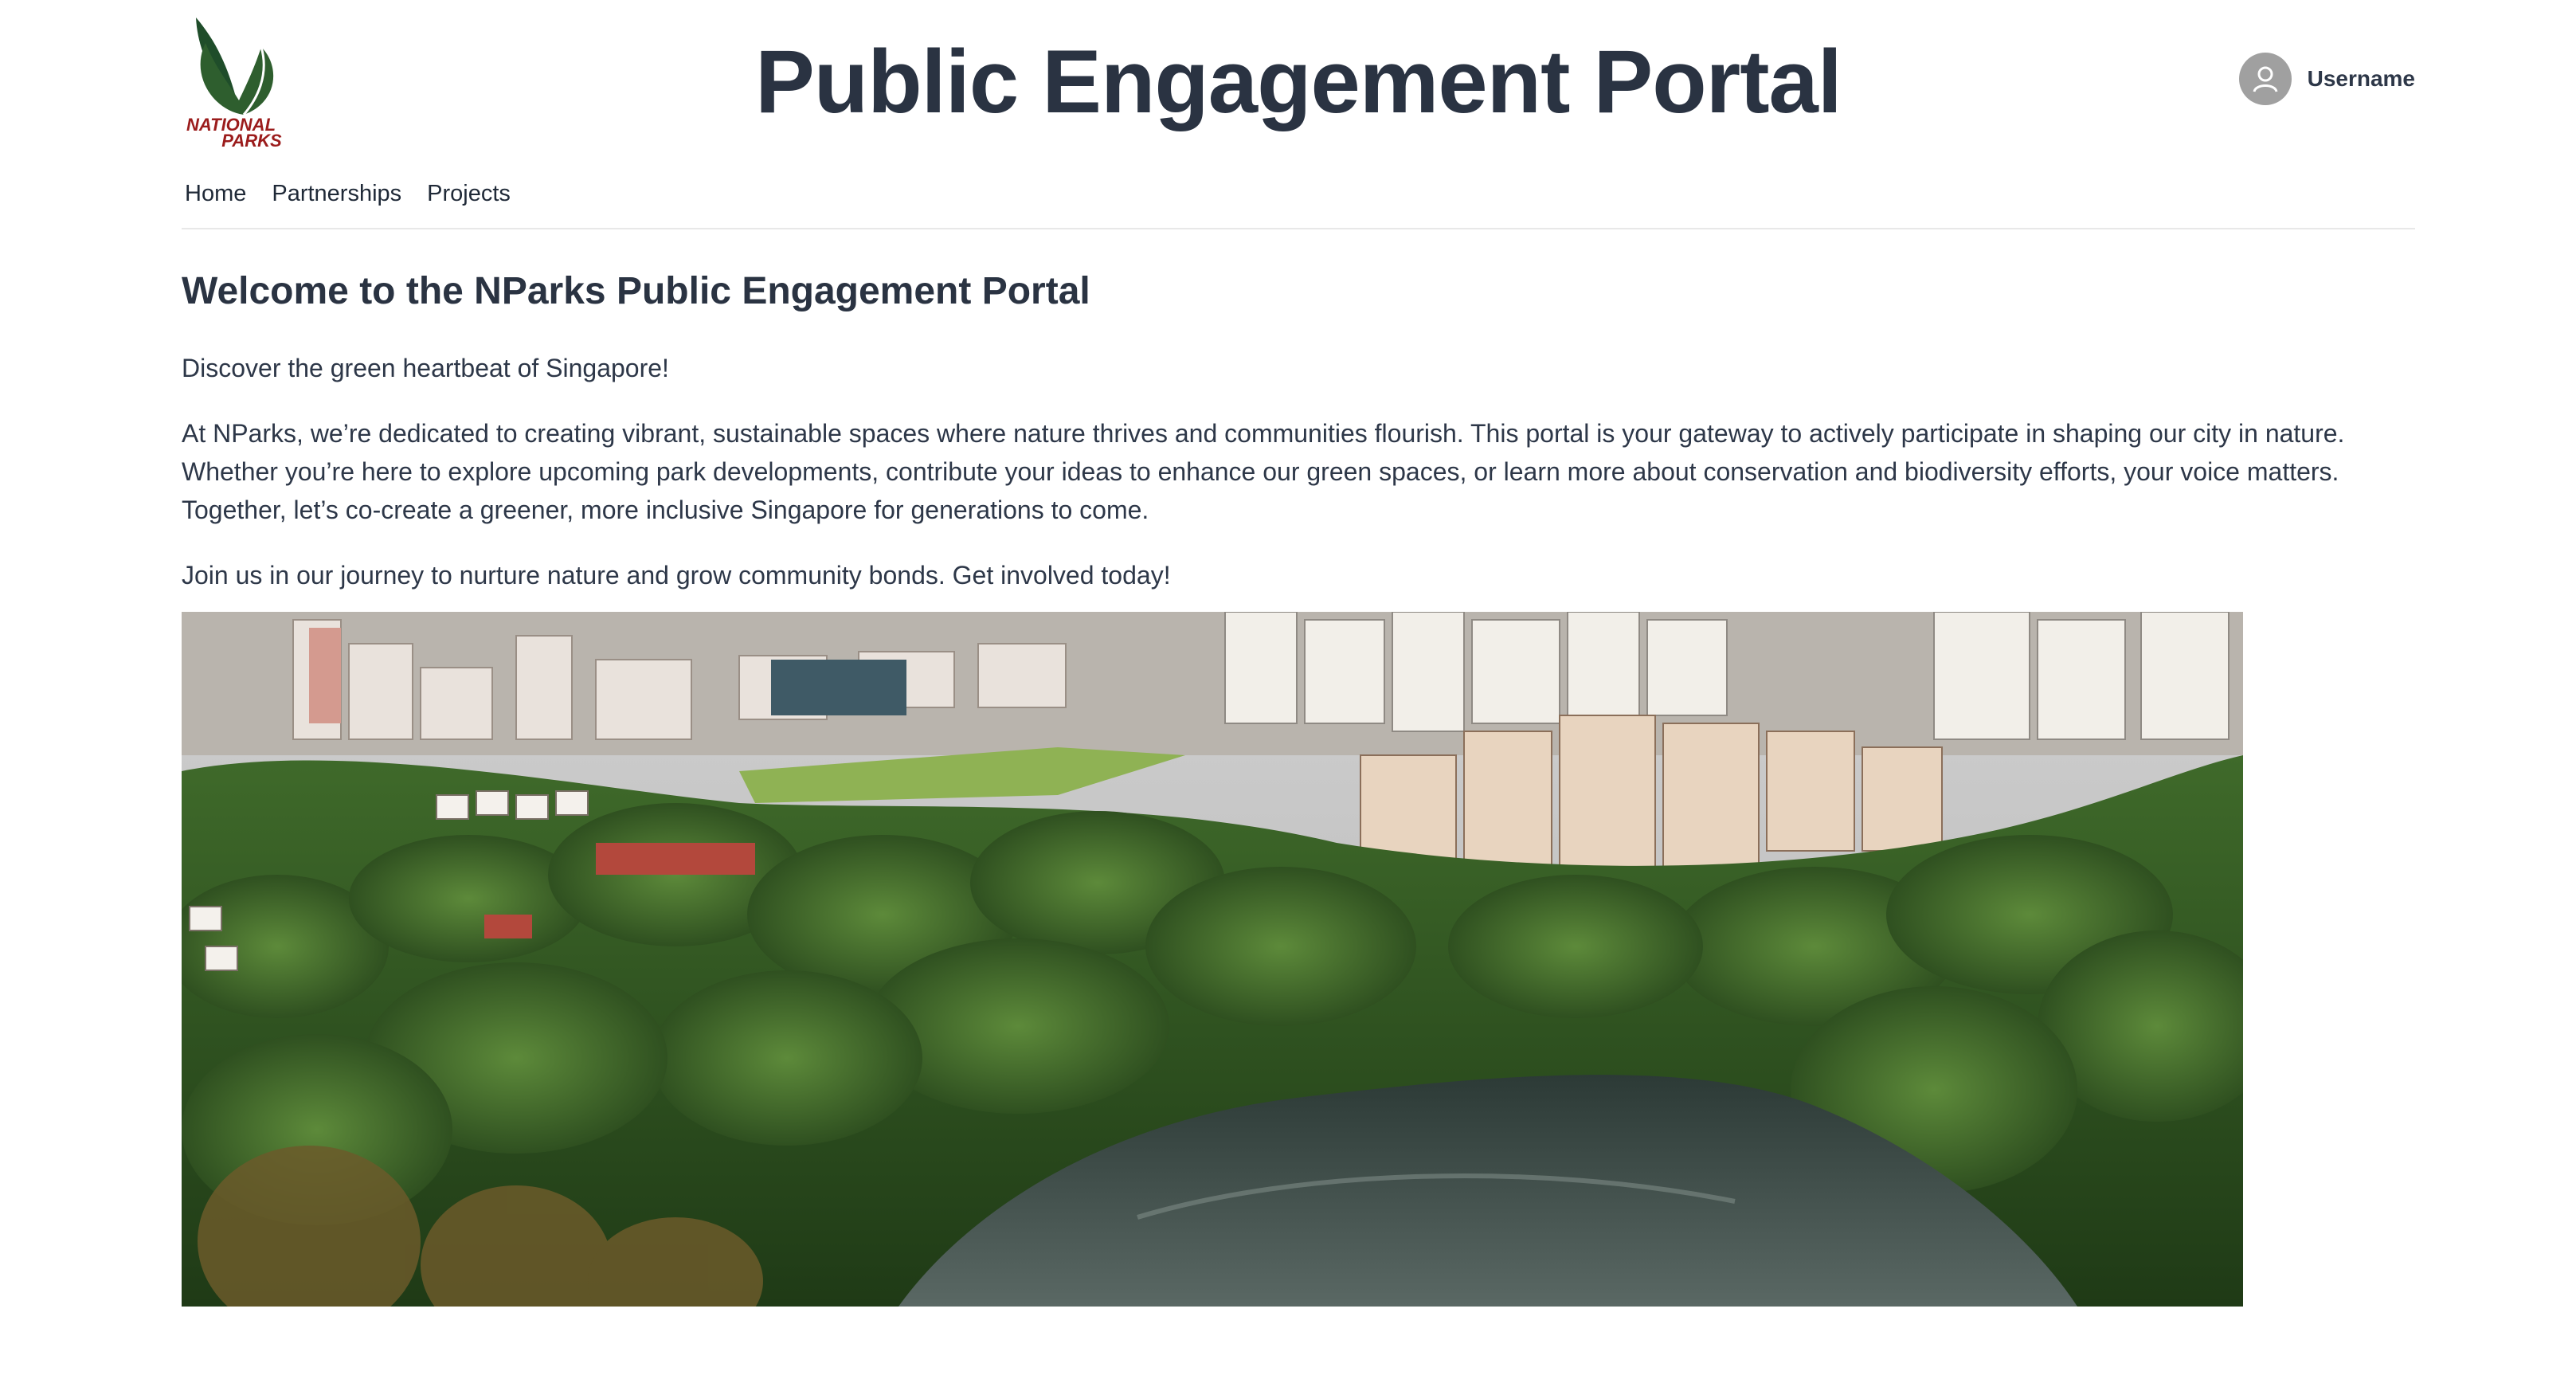  What do you see at coordinates (2361, 79) in the screenshot?
I see `username-label: Username` at bounding box center [2361, 79].